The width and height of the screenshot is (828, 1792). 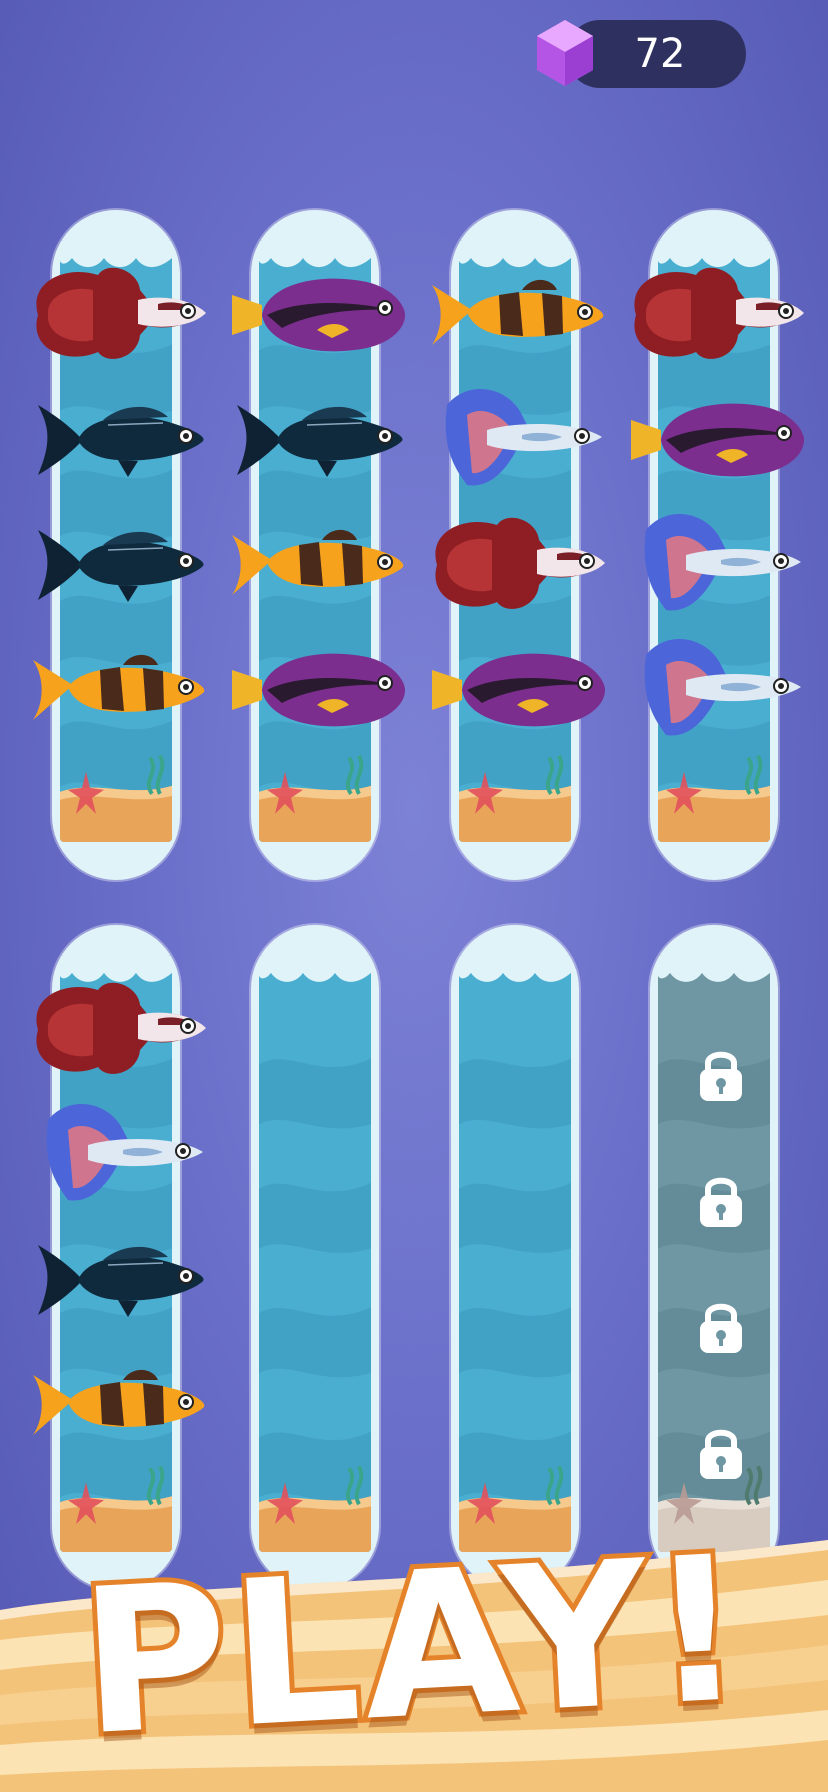 I want to click on gem-icon, so click(x=565, y=53).